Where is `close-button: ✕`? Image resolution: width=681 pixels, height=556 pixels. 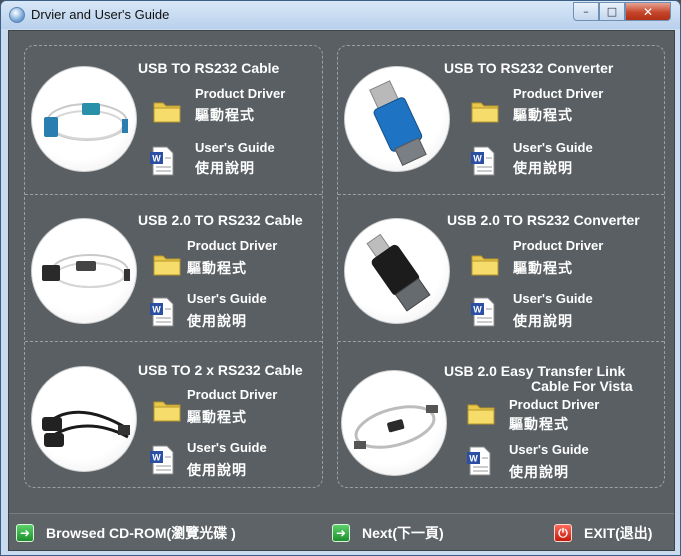 close-button: ✕ is located at coordinates (648, 11).